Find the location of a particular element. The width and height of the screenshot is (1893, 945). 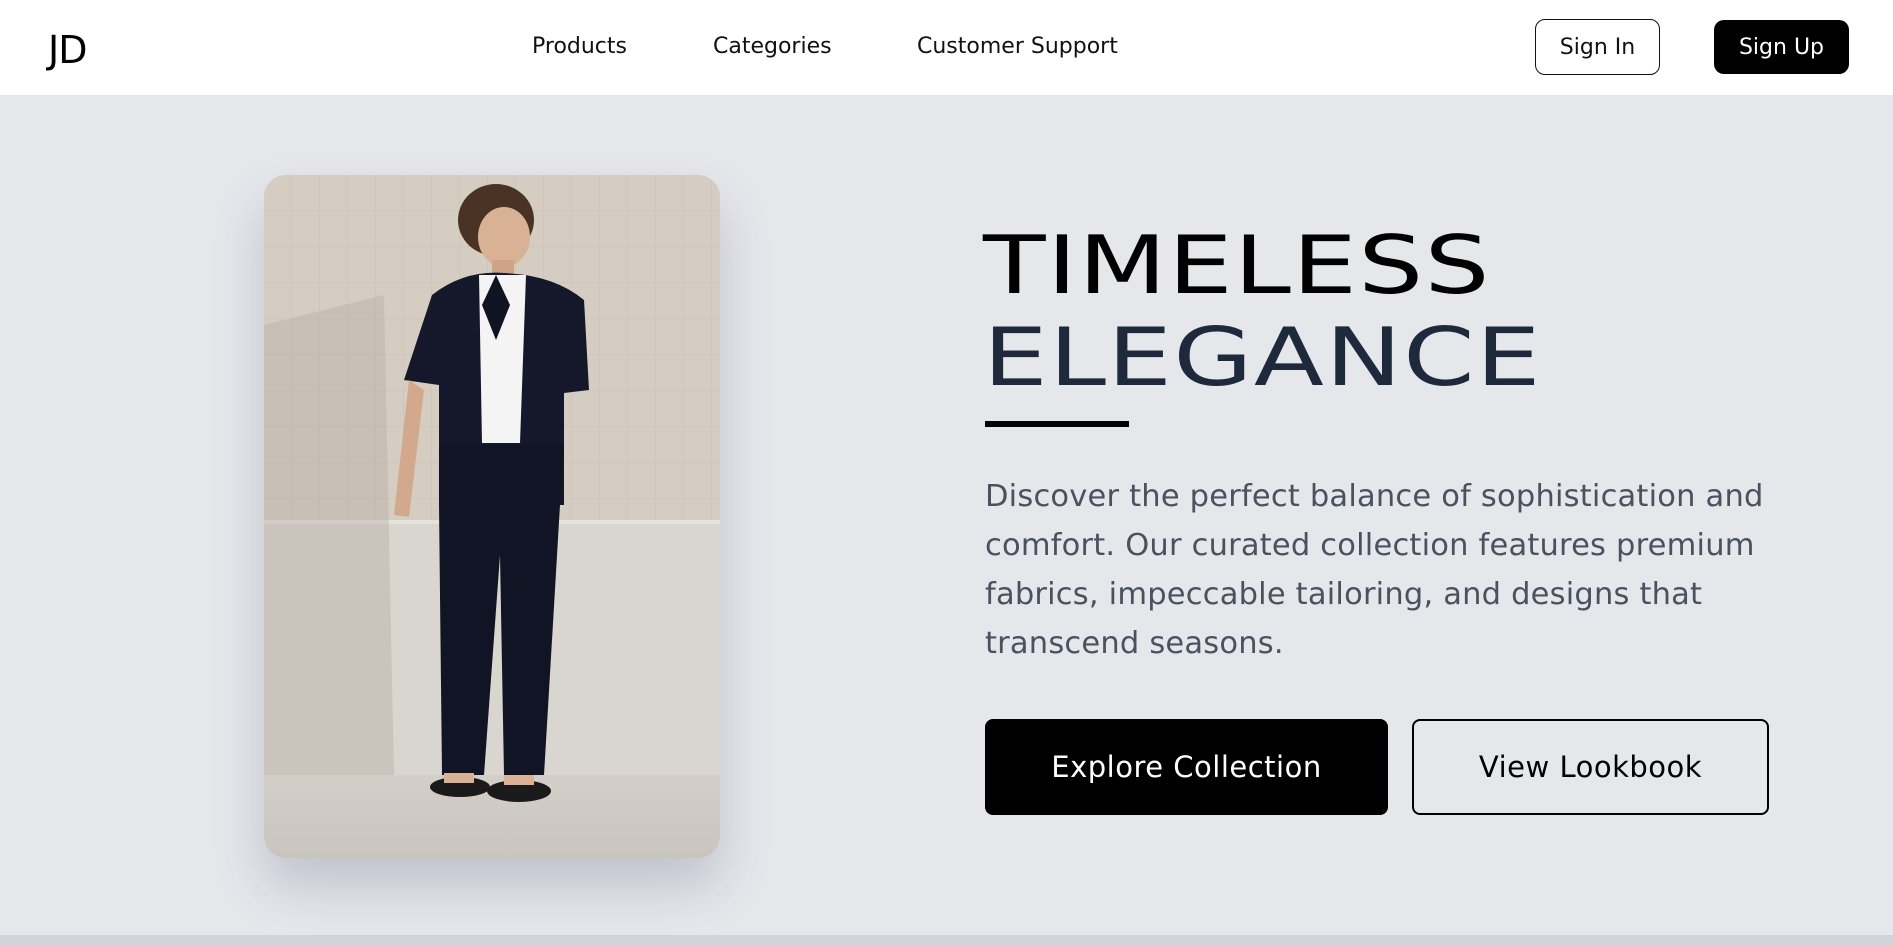

next-section-edge is located at coordinates (946, 940).